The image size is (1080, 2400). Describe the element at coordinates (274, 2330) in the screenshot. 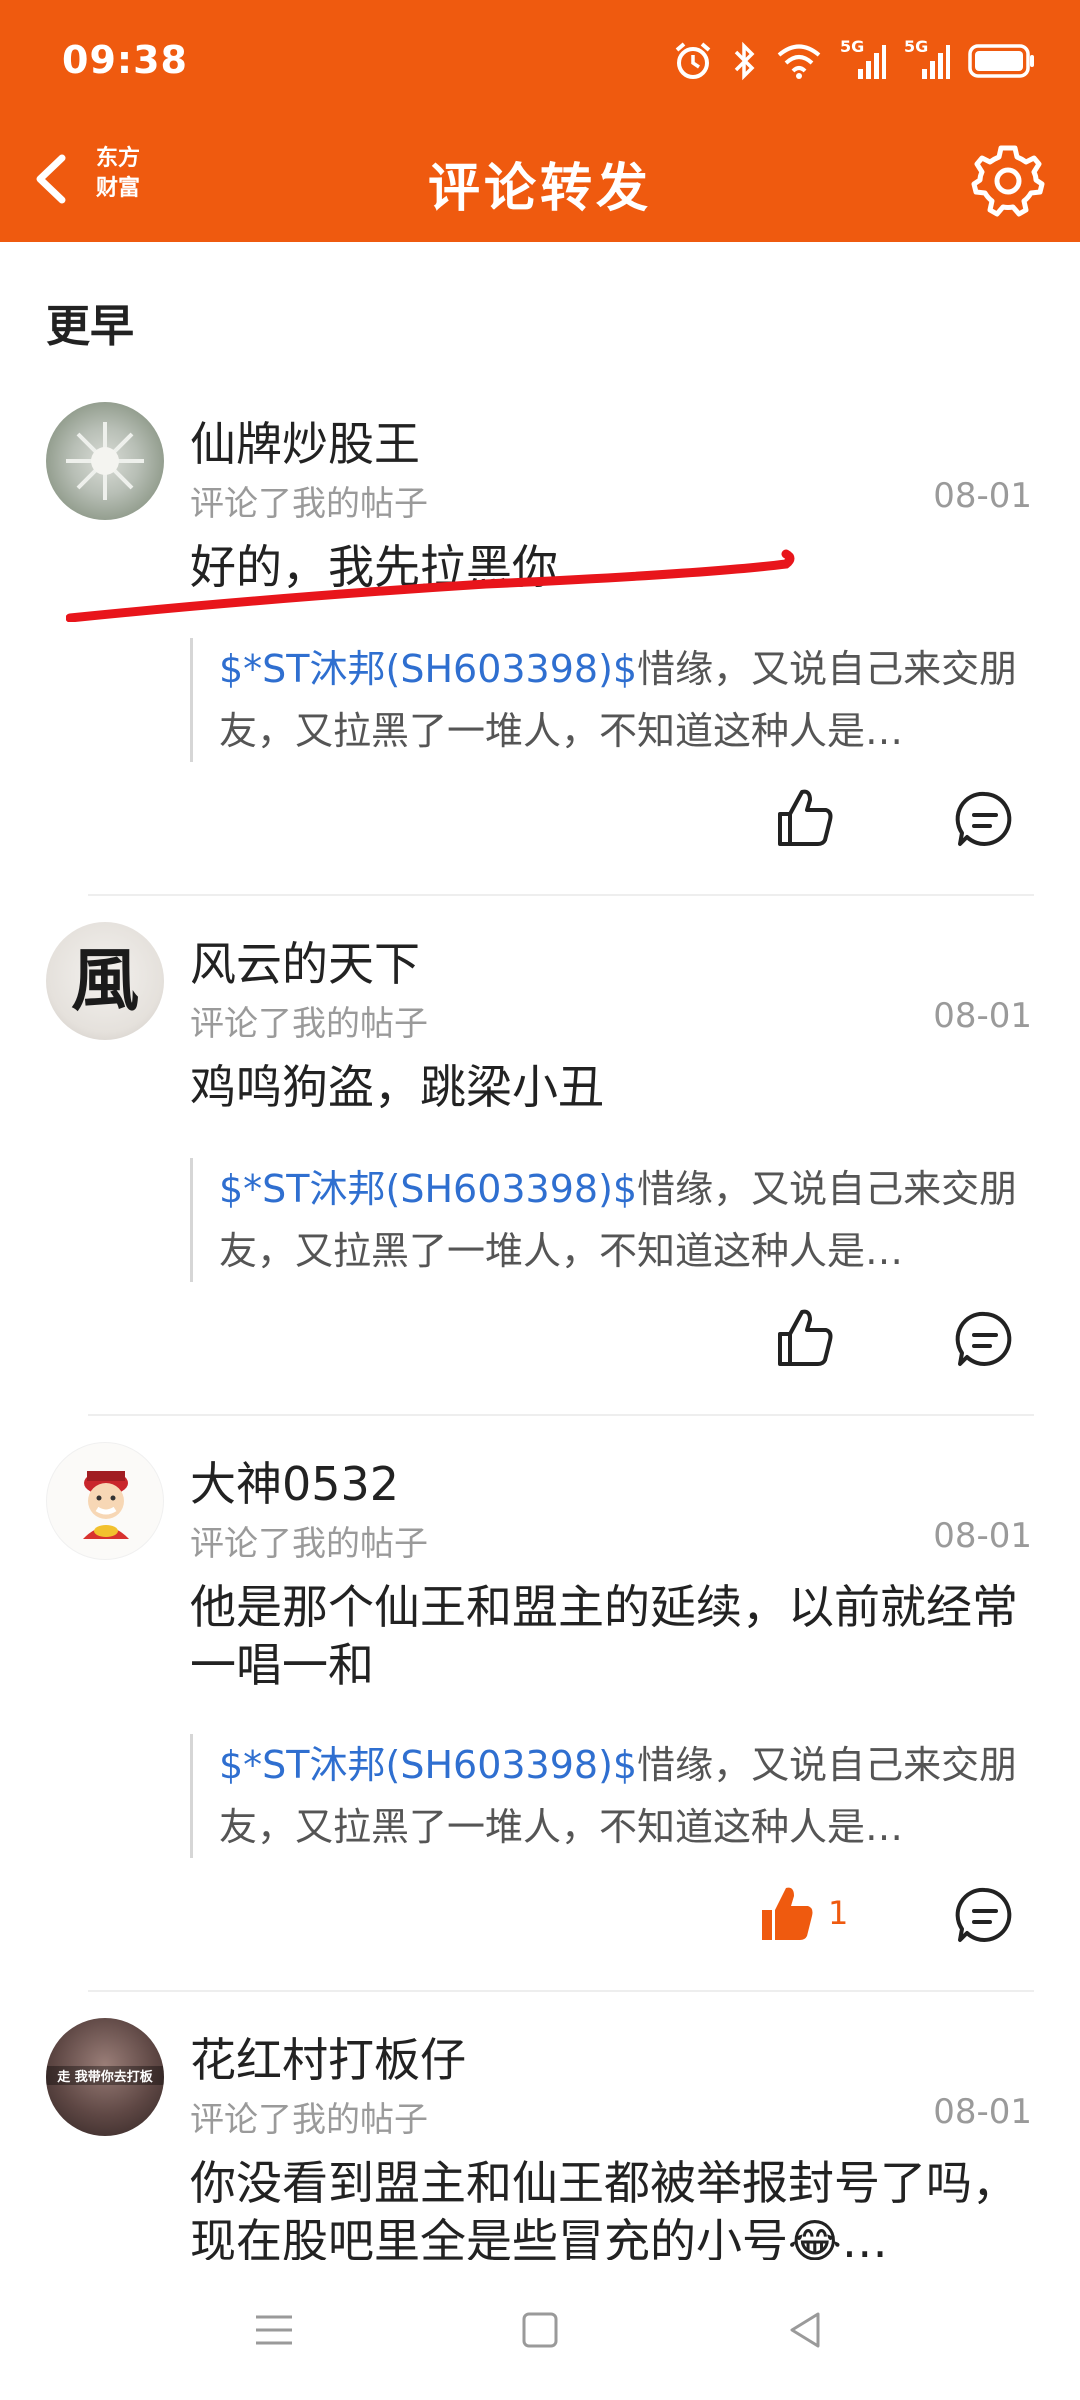

I see `menu-icon` at that location.